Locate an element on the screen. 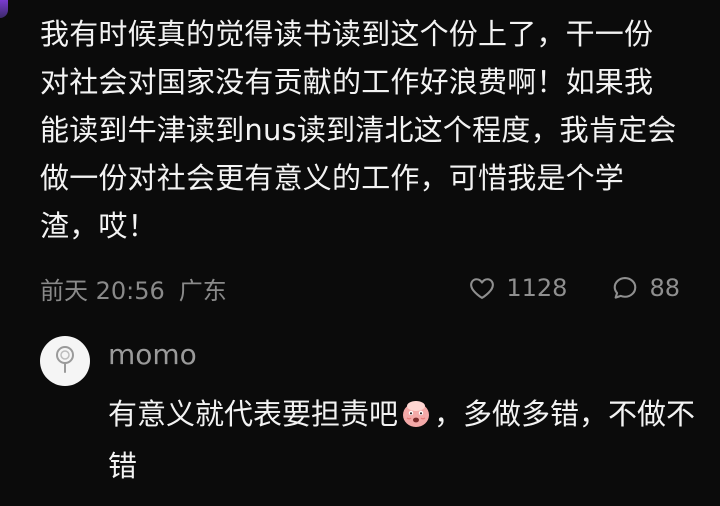 Image resolution: width=720 pixels, height=506 pixels. avatar is located at coordinates (65, 361).